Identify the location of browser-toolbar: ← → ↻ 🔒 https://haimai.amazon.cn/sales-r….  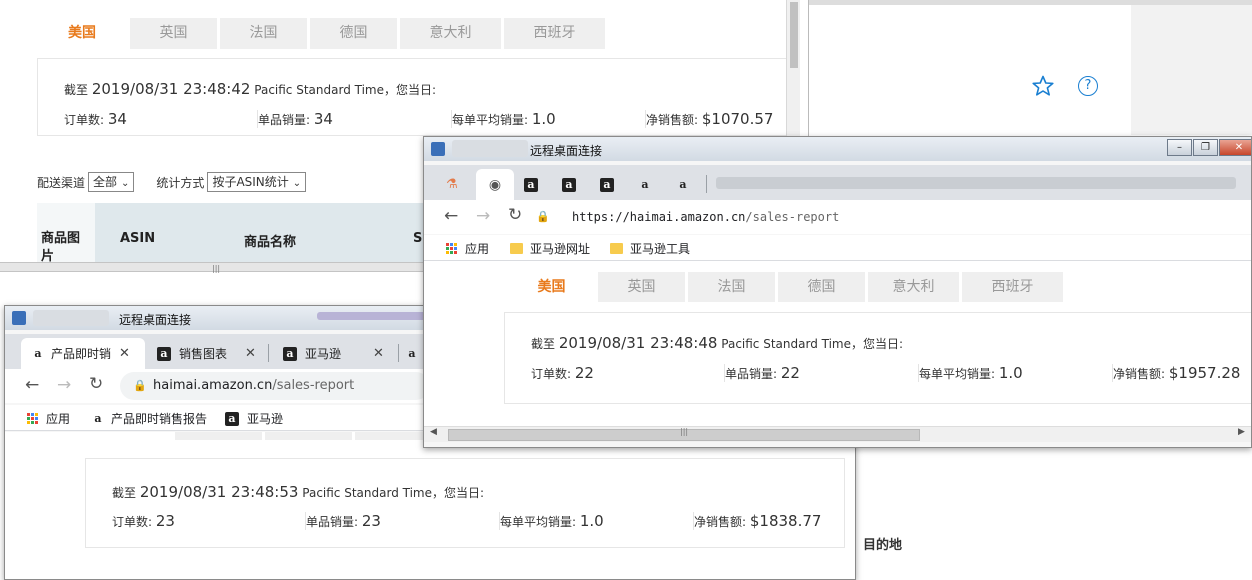
(837, 217).